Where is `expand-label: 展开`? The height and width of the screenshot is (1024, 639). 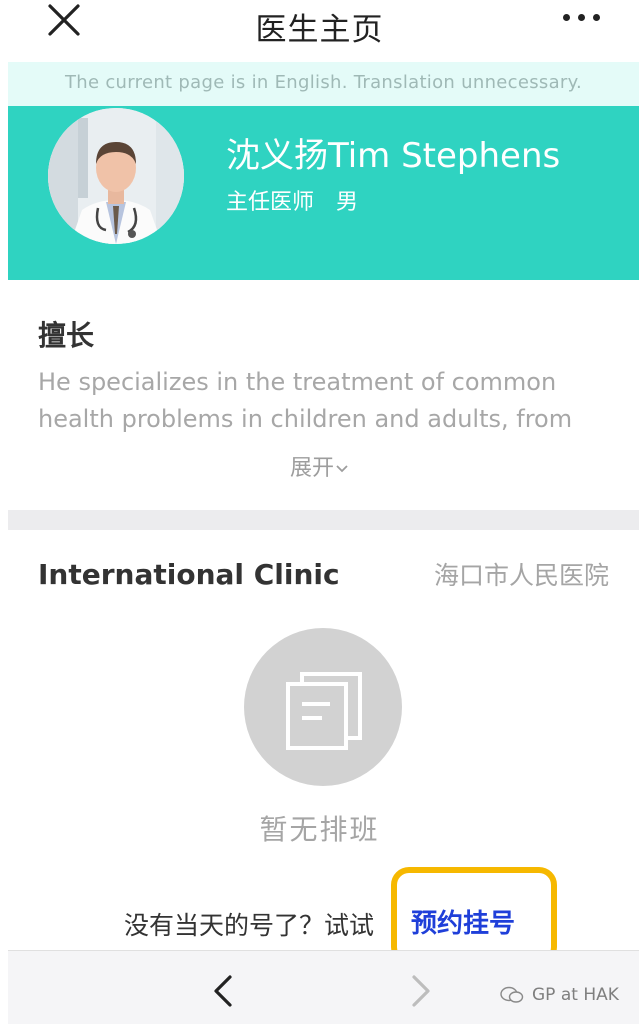
expand-label: 展开 is located at coordinates (311, 468).